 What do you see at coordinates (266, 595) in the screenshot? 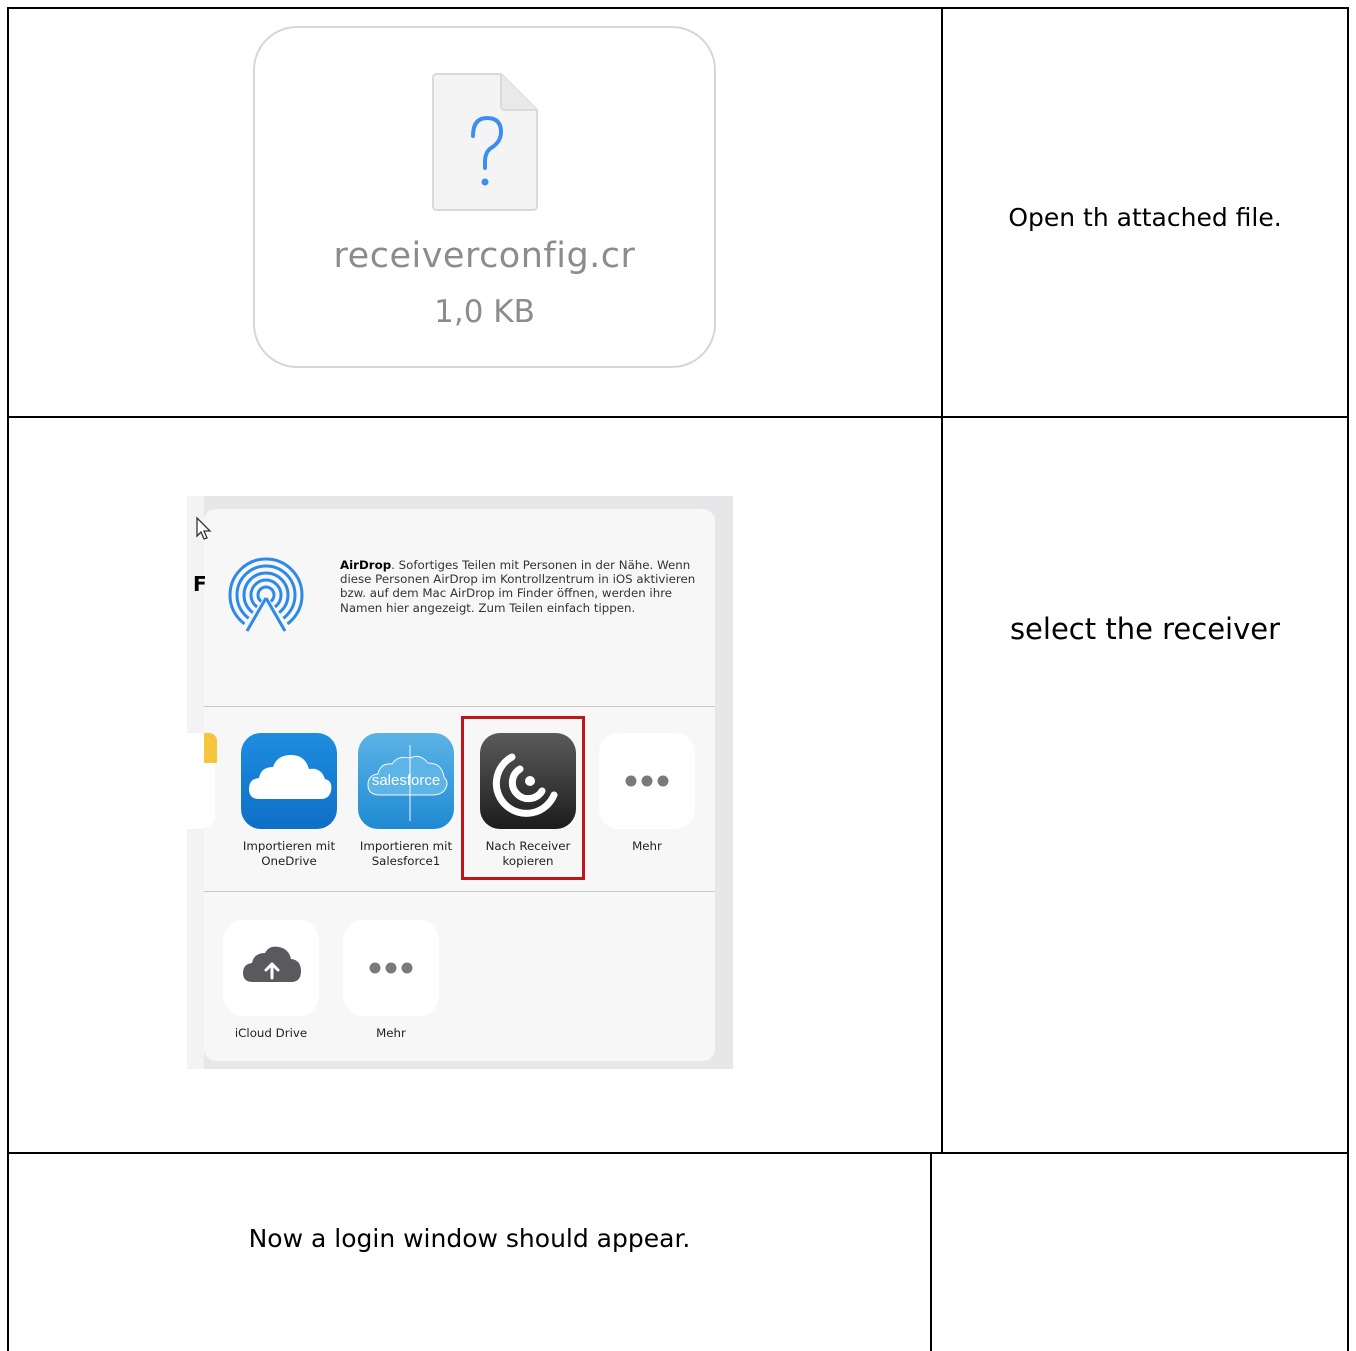
I see `airdrop-icon` at bounding box center [266, 595].